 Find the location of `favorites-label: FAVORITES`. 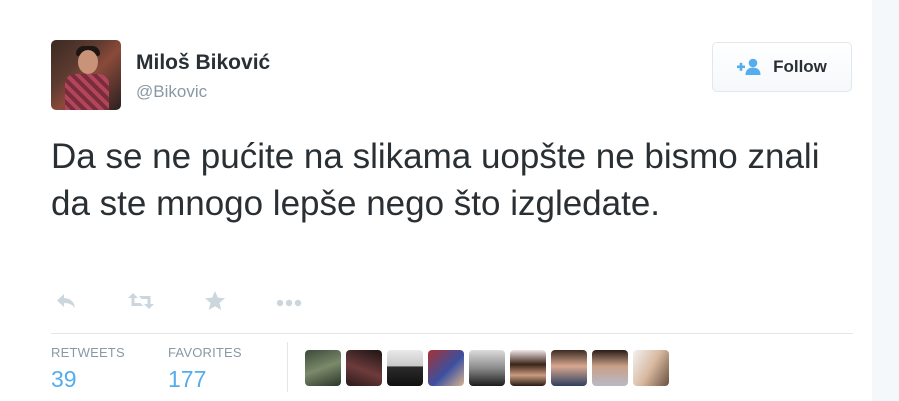

favorites-label: FAVORITES is located at coordinates (205, 352).